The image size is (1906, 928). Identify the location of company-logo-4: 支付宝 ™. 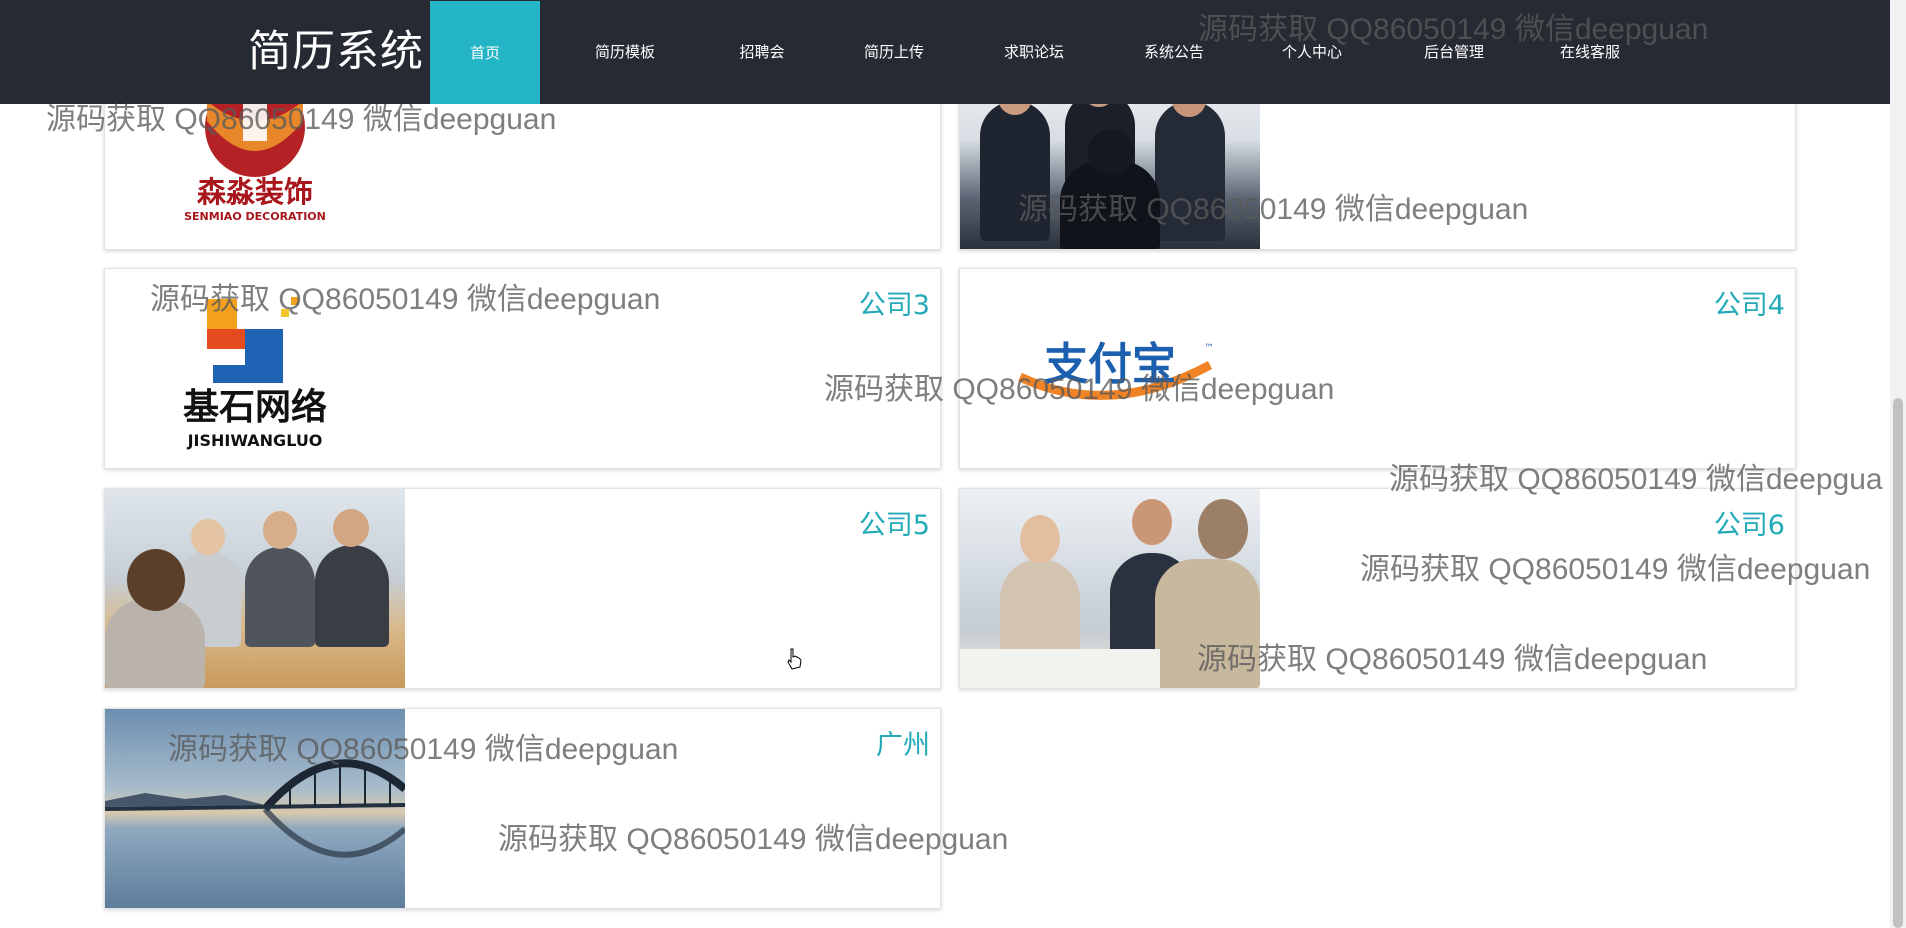
(1110, 368).